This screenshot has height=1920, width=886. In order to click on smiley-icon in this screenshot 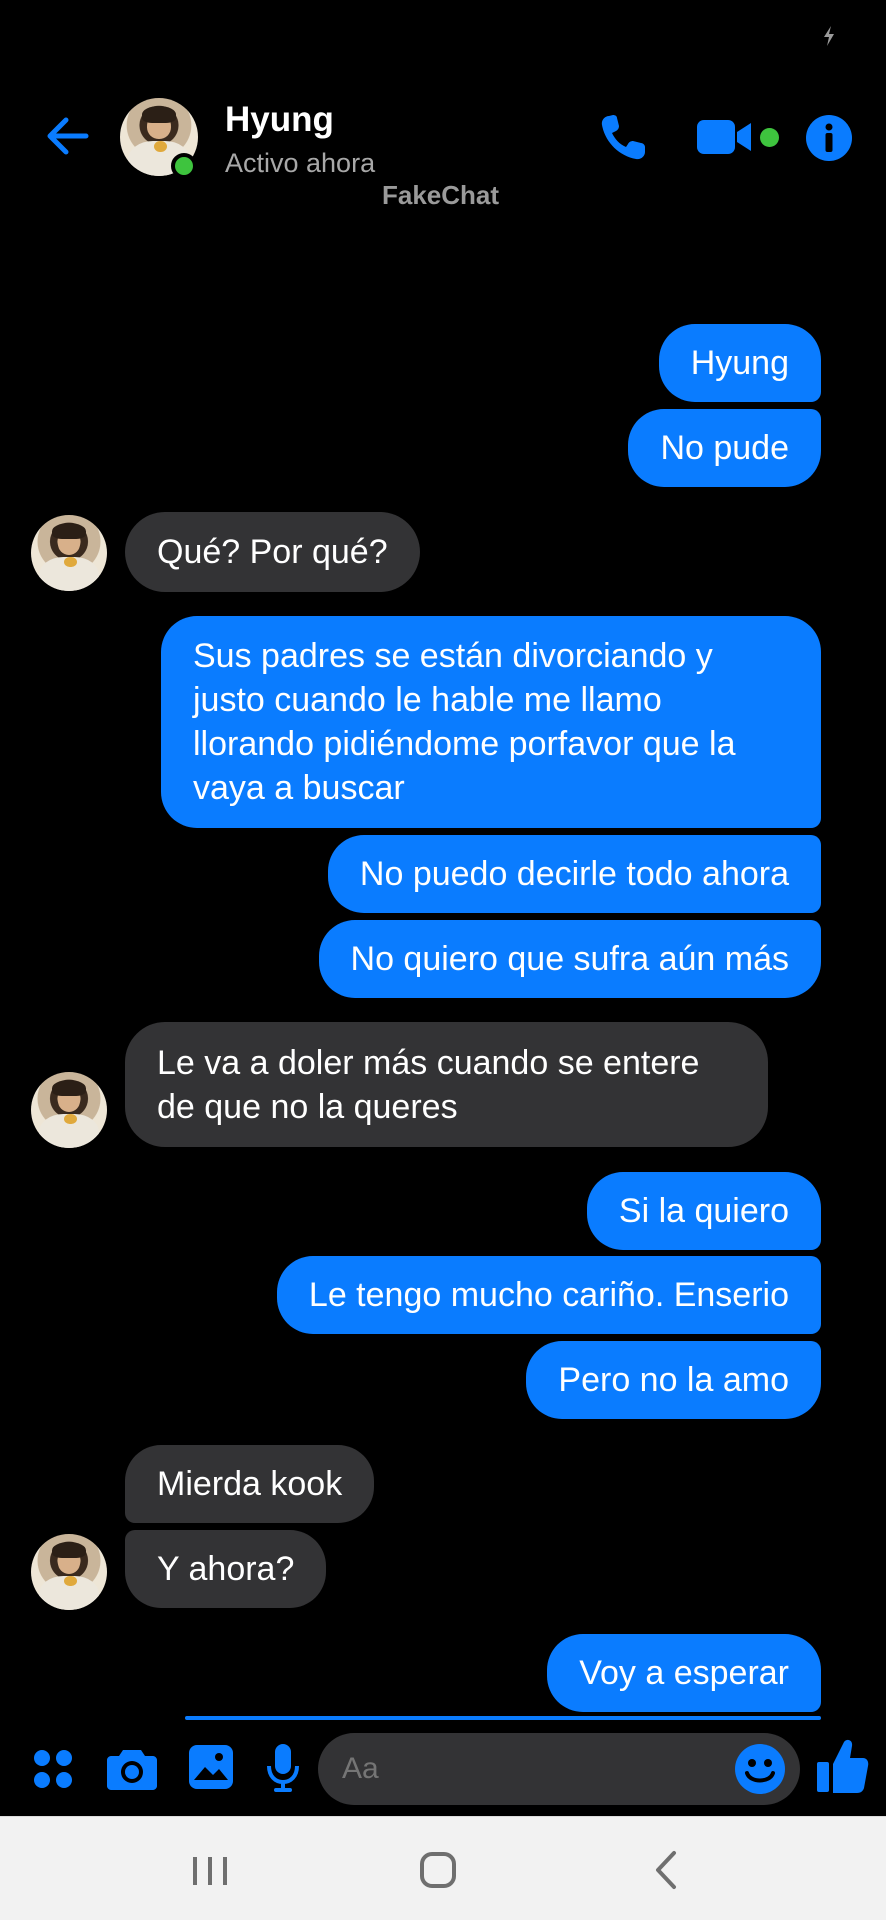, I will do `click(760, 1769)`.